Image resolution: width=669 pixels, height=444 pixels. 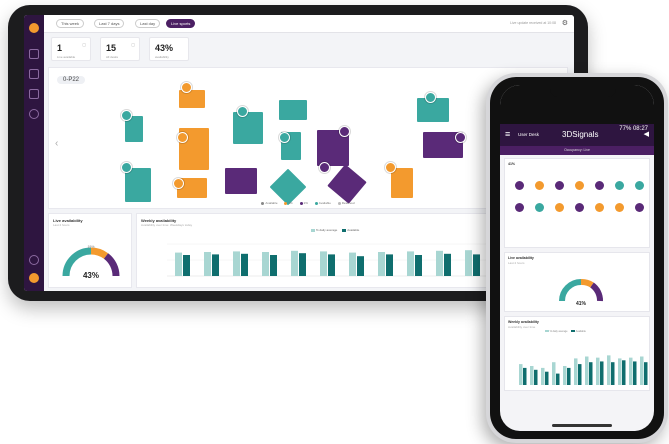 I want to click on stat-label: availability, so click(x=162, y=57).